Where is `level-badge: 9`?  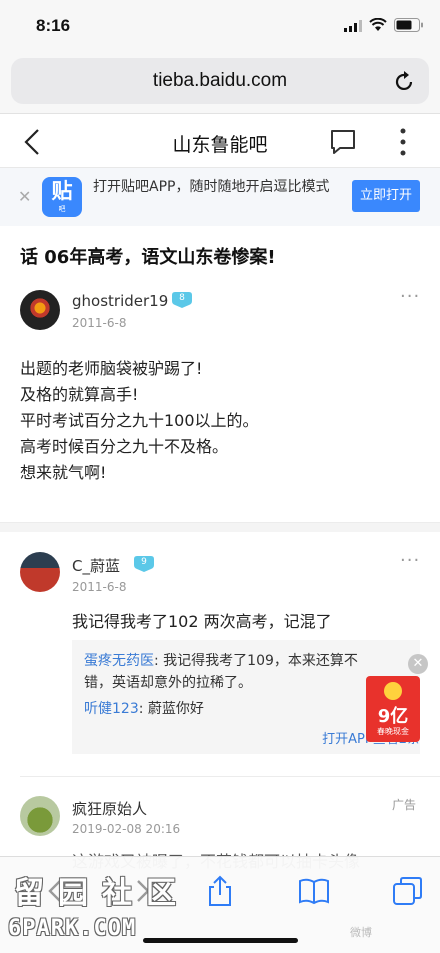 level-badge: 9 is located at coordinates (144, 564).